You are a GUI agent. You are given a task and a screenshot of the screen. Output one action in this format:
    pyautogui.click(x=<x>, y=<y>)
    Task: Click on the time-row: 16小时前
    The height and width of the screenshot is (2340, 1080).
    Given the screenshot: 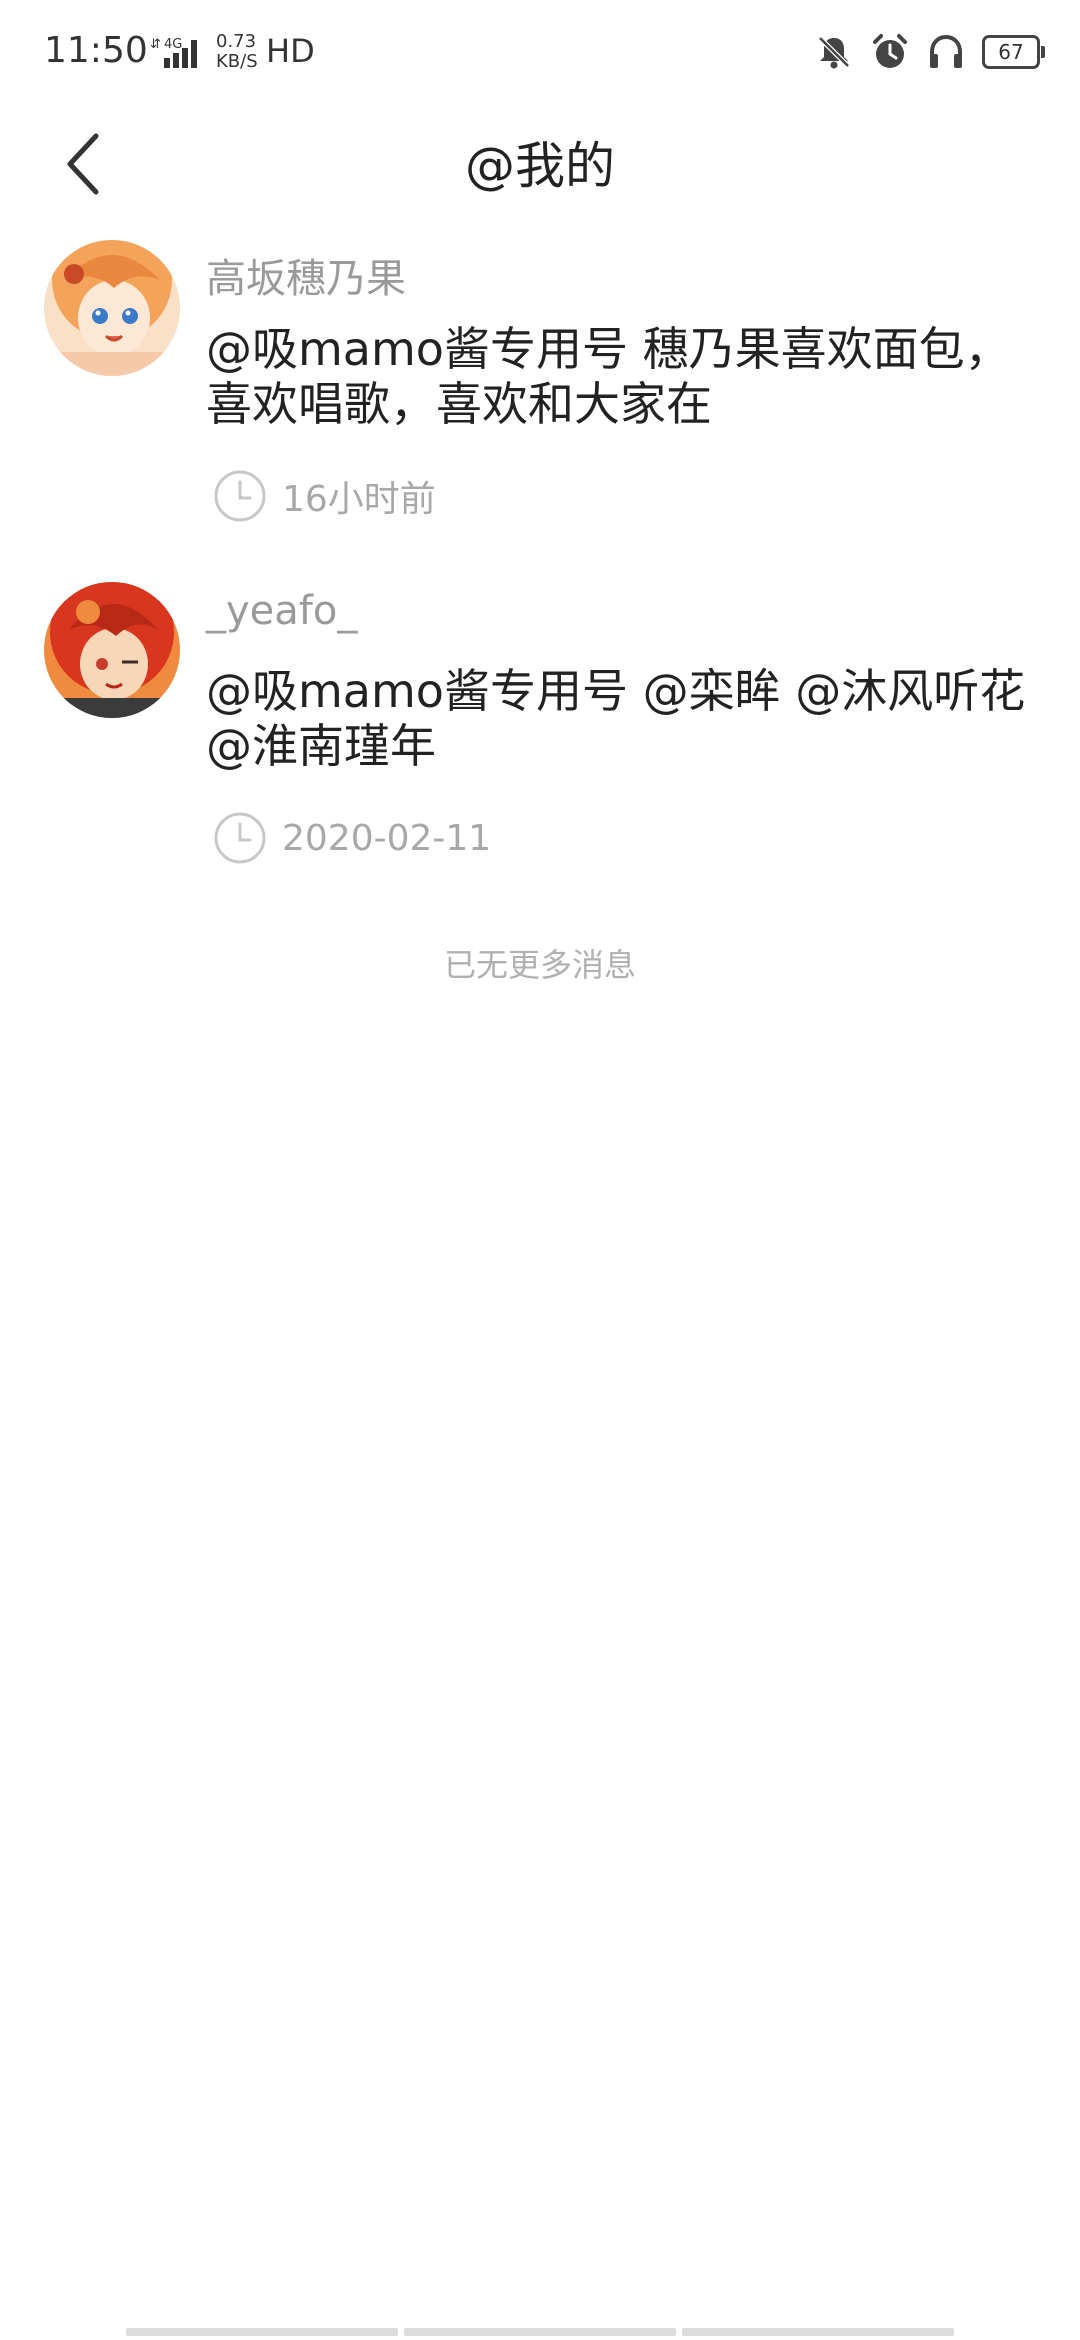 What is the action you would take?
    pyautogui.click(x=324, y=496)
    